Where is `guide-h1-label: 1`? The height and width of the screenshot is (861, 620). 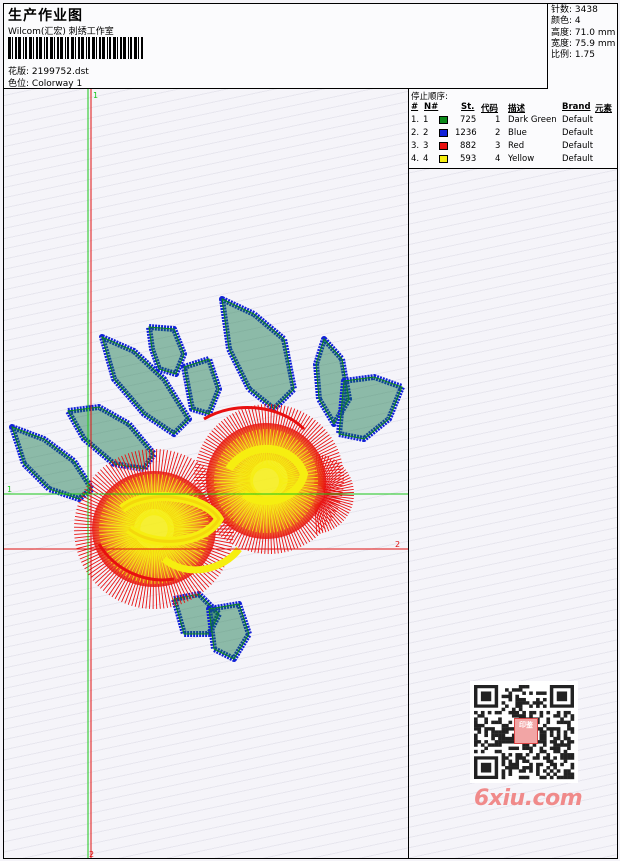
guide-h1-label: 1 is located at coordinates (9, 489).